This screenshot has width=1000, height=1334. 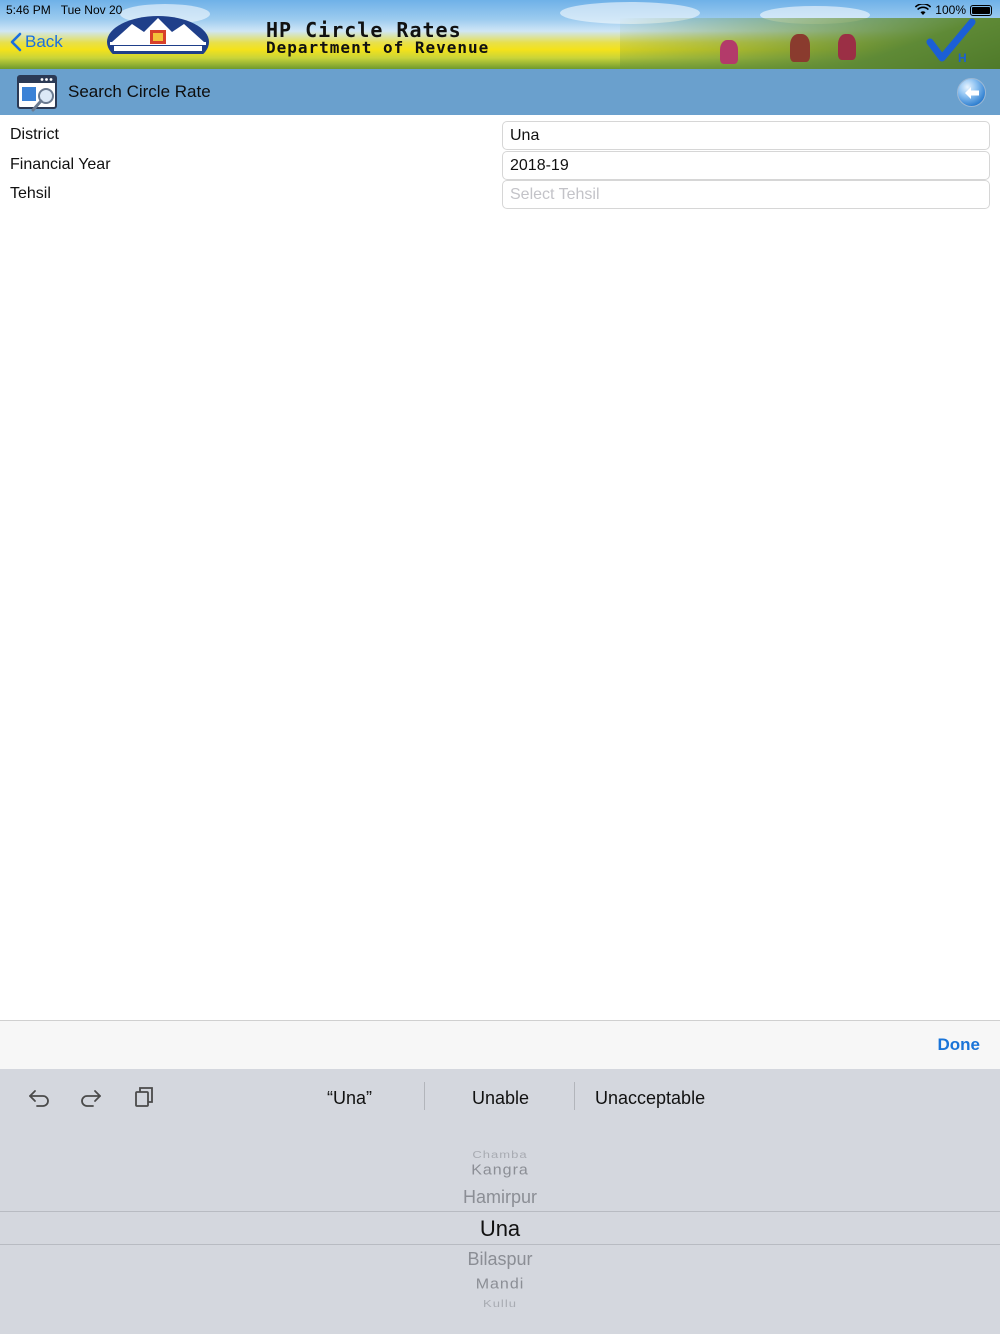 I want to click on title-bar: Search Circle Rate, so click(x=500, y=92).